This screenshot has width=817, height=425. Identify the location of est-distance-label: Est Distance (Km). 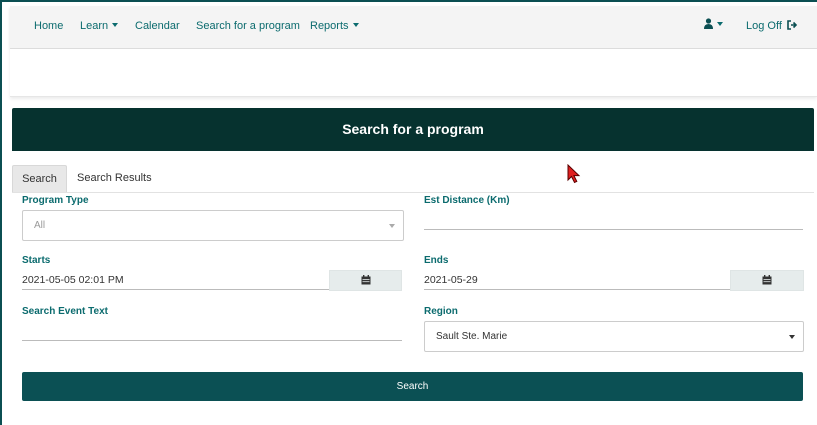
(467, 200).